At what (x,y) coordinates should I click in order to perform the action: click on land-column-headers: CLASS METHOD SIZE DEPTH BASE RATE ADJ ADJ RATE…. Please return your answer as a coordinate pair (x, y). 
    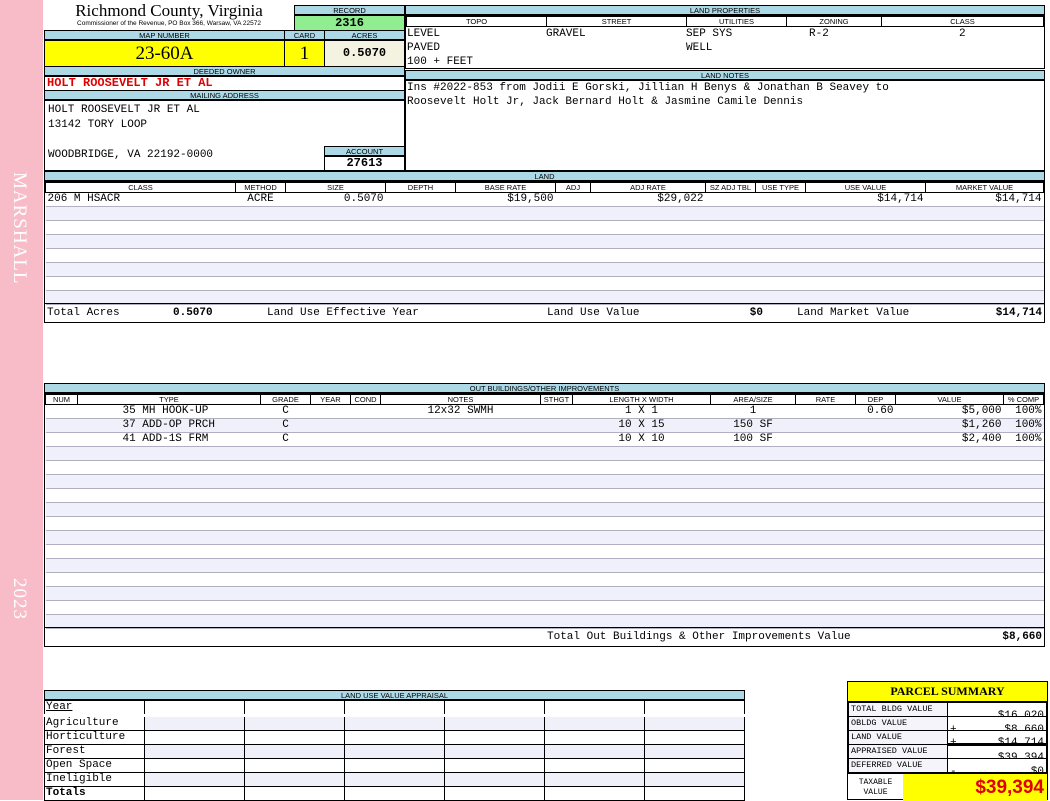
    Looking at the image, I should click on (544, 187).